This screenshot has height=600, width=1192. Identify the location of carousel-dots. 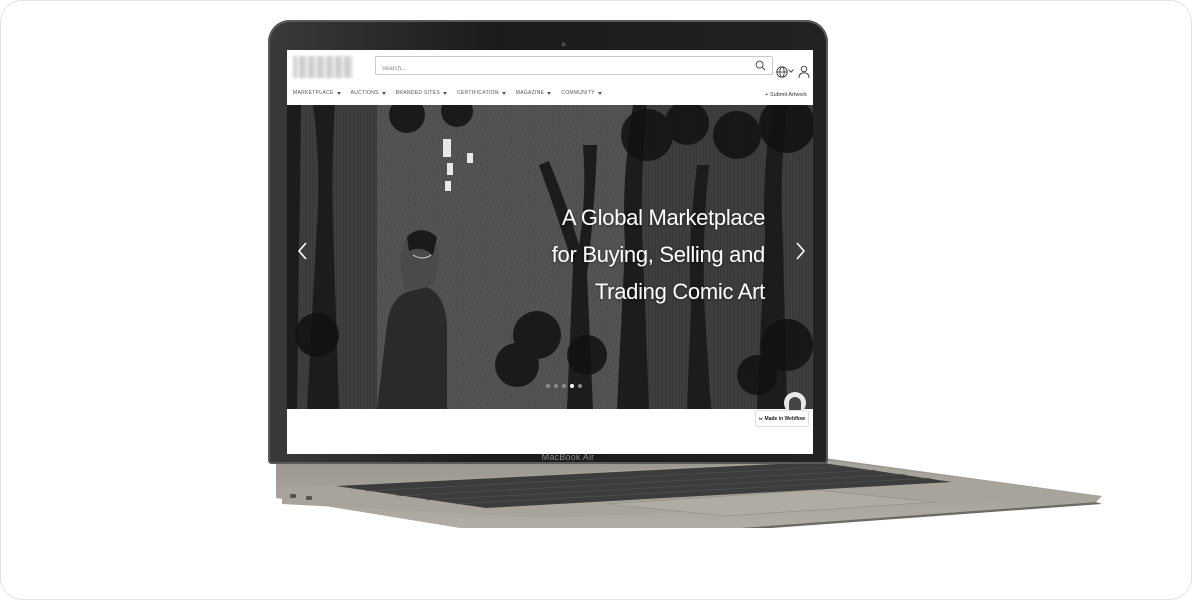
(564, 386).